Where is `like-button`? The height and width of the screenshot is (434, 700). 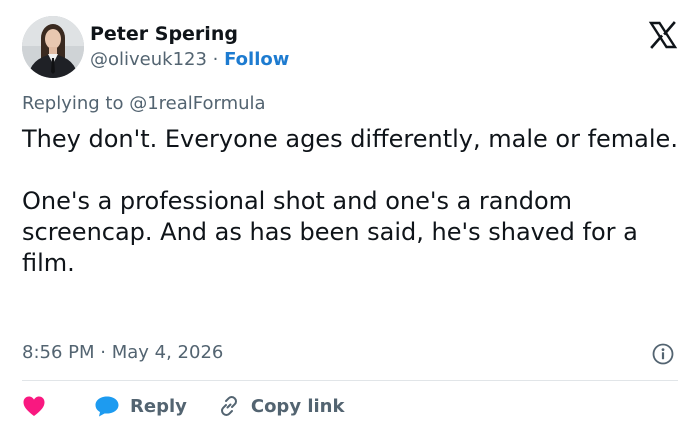 like-button is located at coordinates (34, 406).